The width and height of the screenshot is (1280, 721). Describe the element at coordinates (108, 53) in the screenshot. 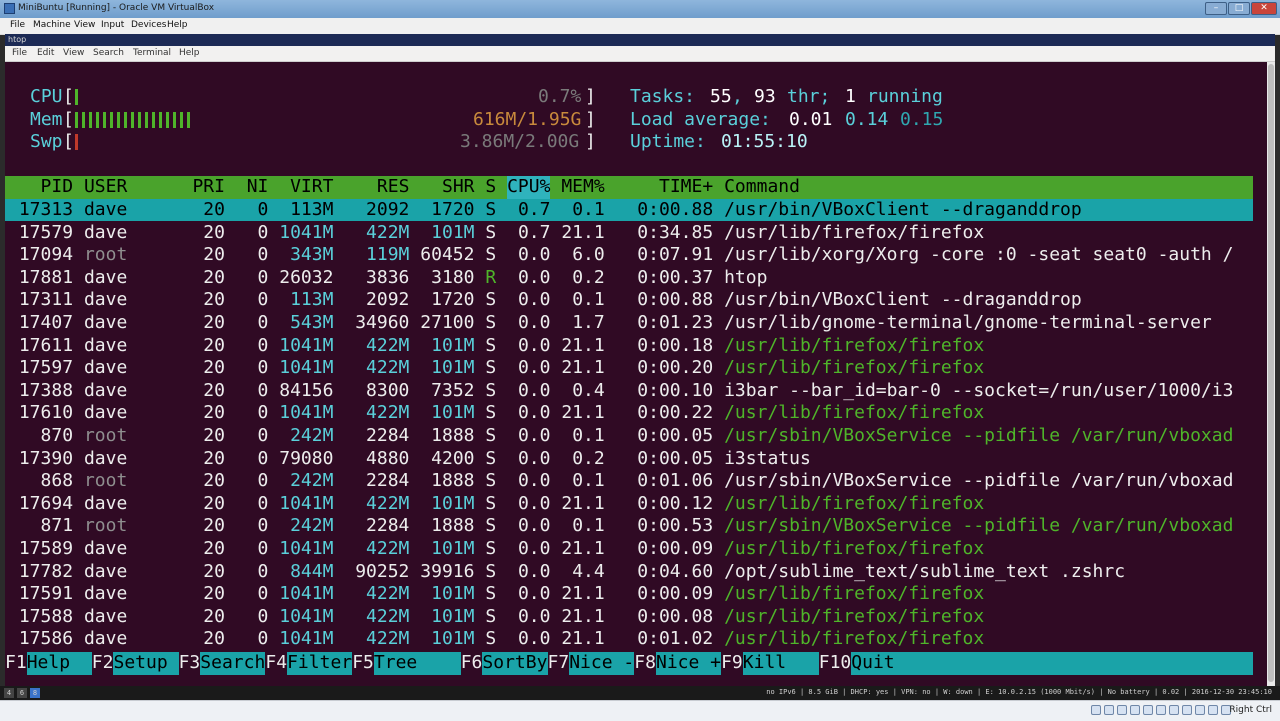

I see `terminal-menu-search: Search` at that location.